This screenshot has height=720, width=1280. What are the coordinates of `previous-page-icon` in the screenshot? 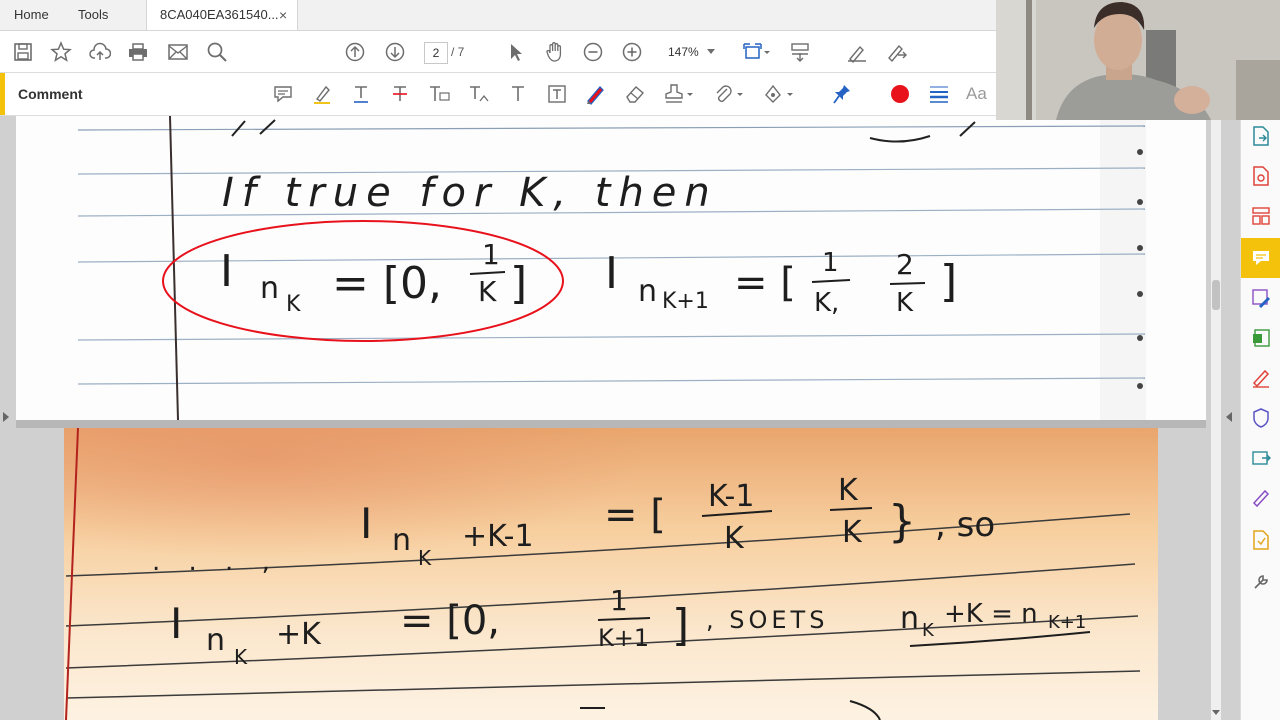 It's located at (355, 51).